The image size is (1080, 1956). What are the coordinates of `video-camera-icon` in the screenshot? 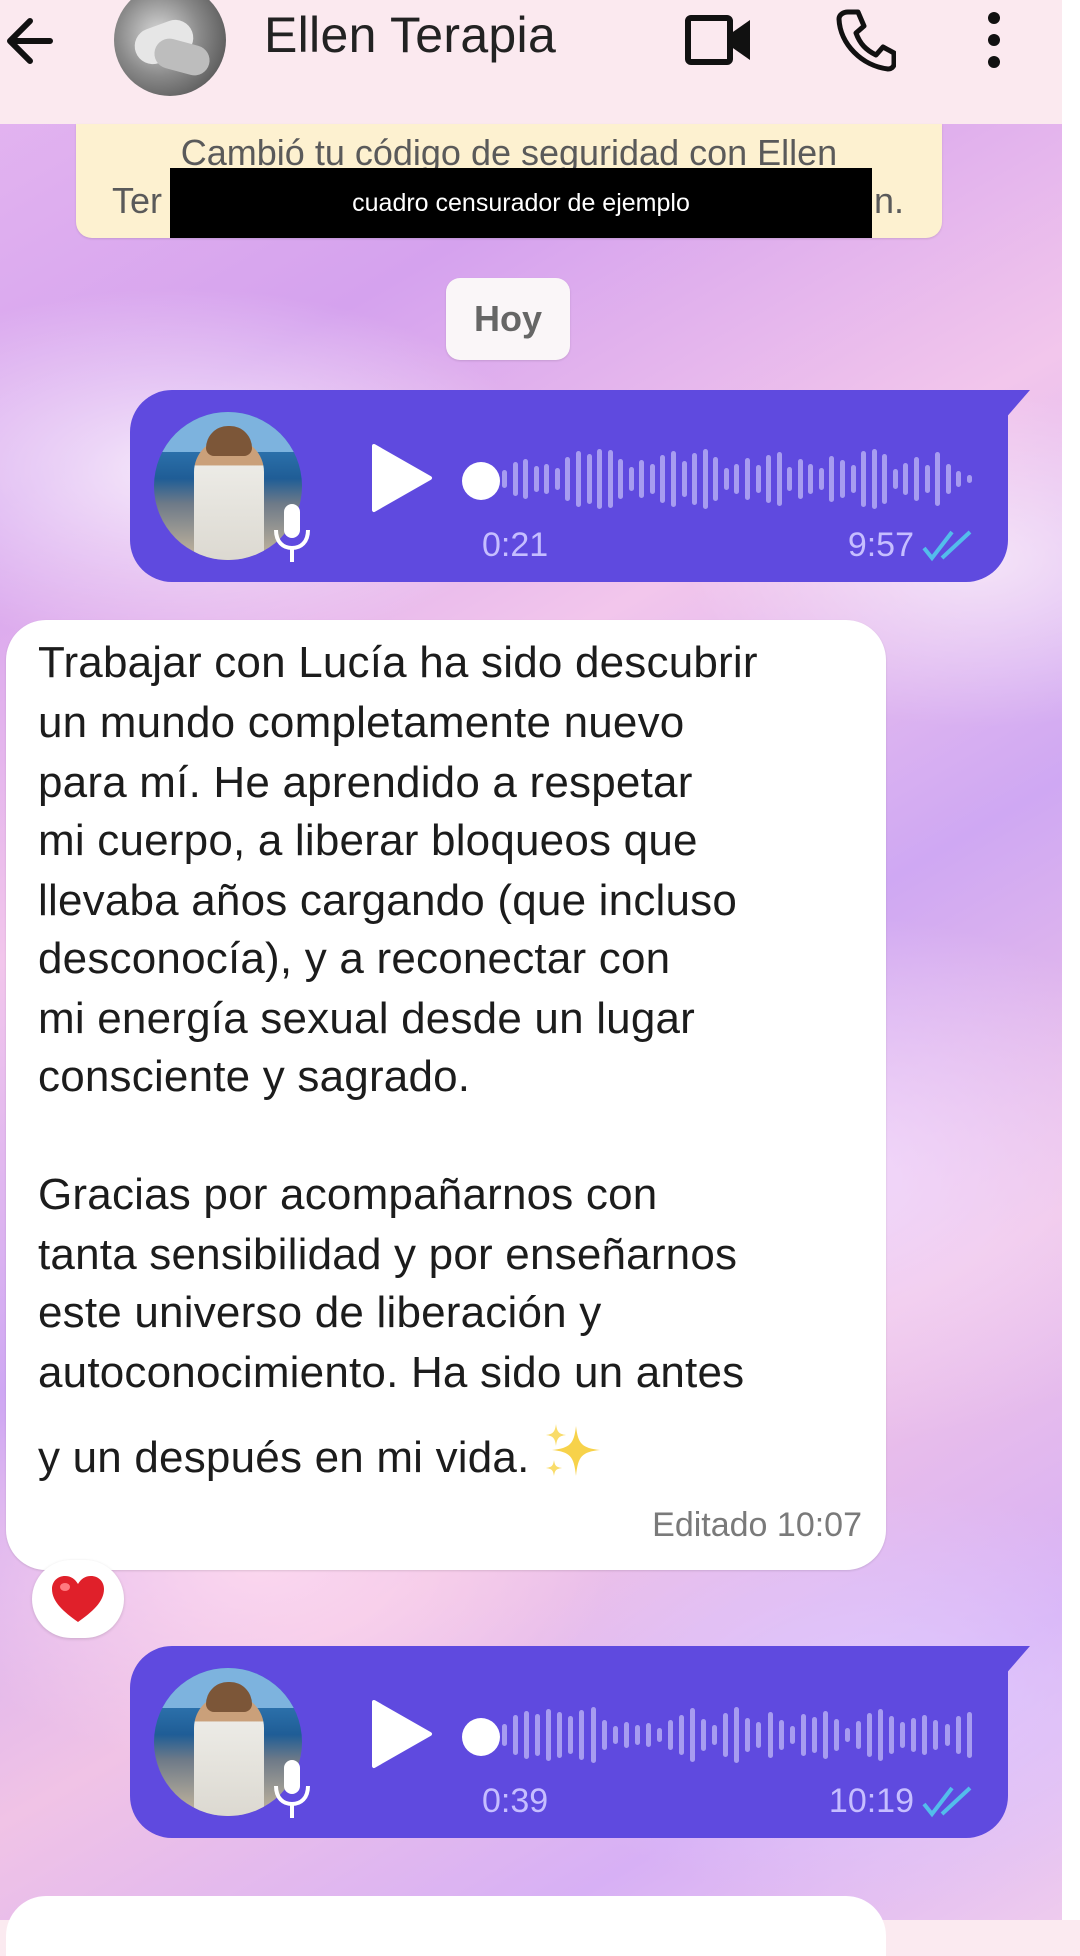 It's located at (719, 40).